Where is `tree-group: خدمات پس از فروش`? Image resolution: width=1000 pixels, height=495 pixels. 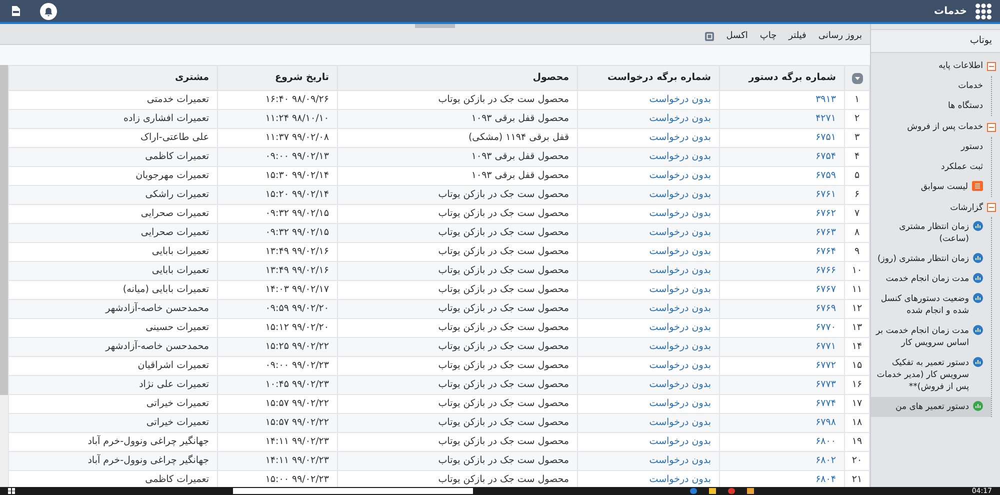 tree-group: خدمات پس از فروش is located at coordinates (933, 127).